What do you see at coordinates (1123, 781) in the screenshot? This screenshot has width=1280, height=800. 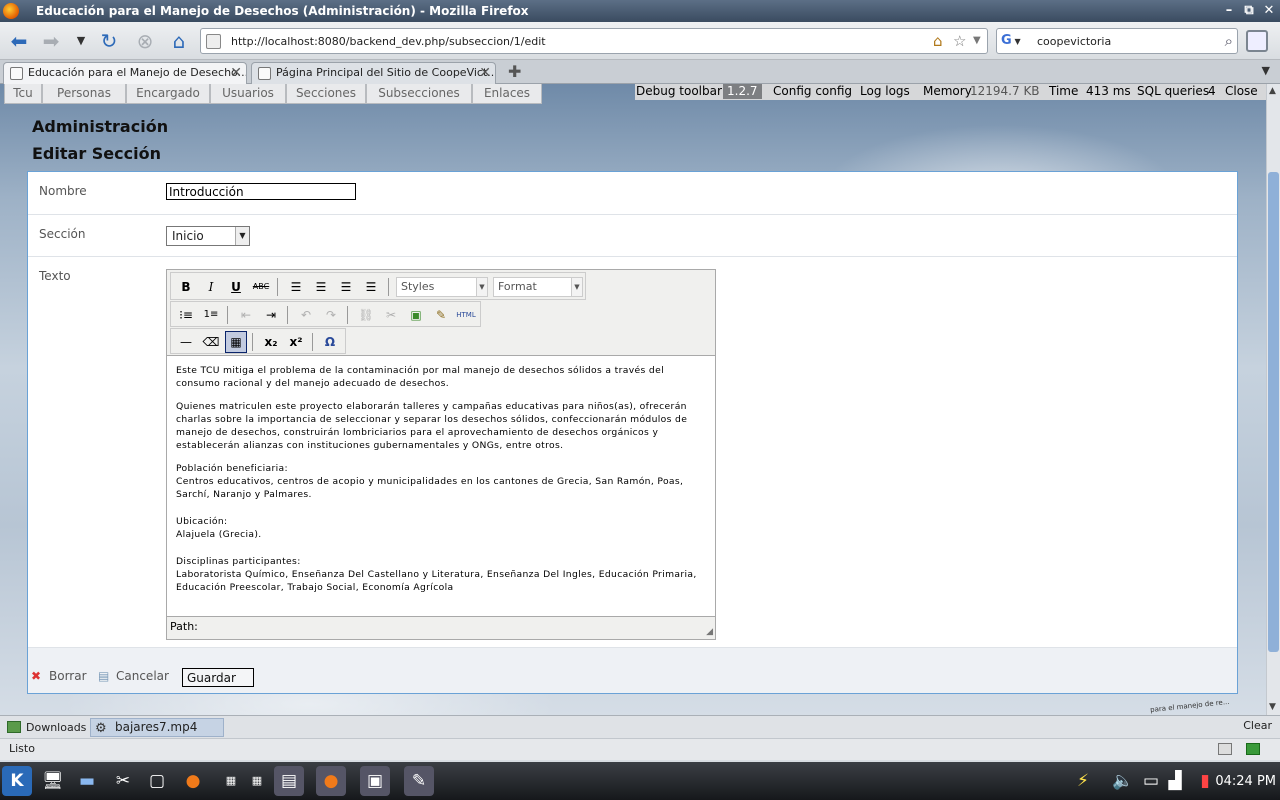 I see `volume-icon: 🔈` at bounding box center [1123, 781].